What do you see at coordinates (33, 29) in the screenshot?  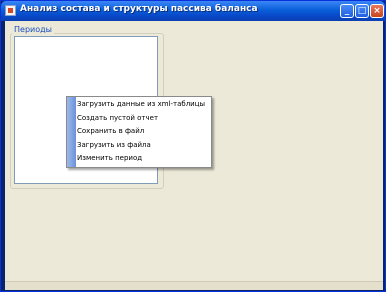 I see `periods-group-label: Периоды` at bounding box center [33, 29].